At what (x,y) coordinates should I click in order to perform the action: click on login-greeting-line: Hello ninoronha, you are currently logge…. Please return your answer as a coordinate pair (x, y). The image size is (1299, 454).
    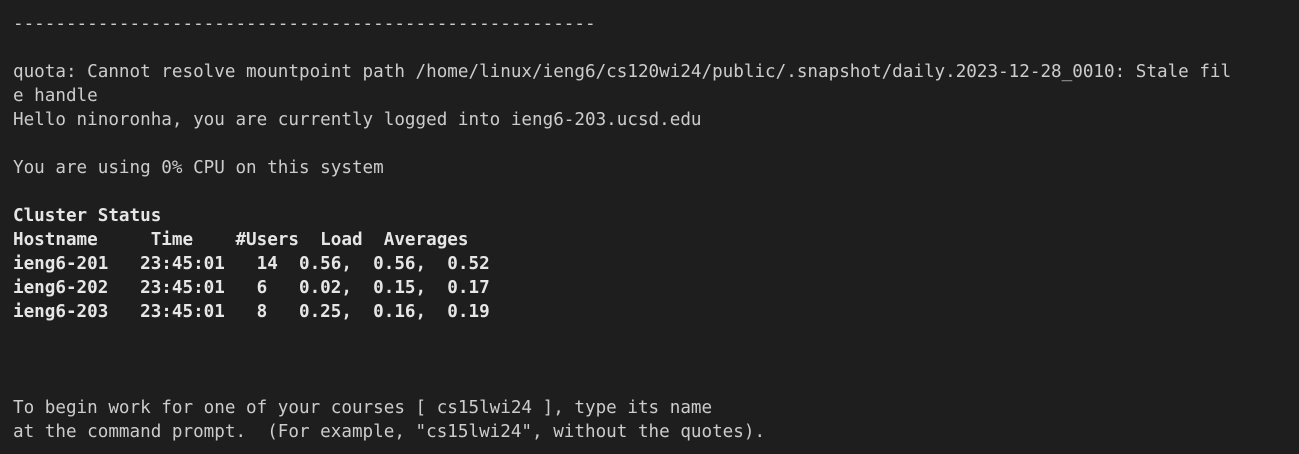
    Looking at the image, I should click on (357, 120).